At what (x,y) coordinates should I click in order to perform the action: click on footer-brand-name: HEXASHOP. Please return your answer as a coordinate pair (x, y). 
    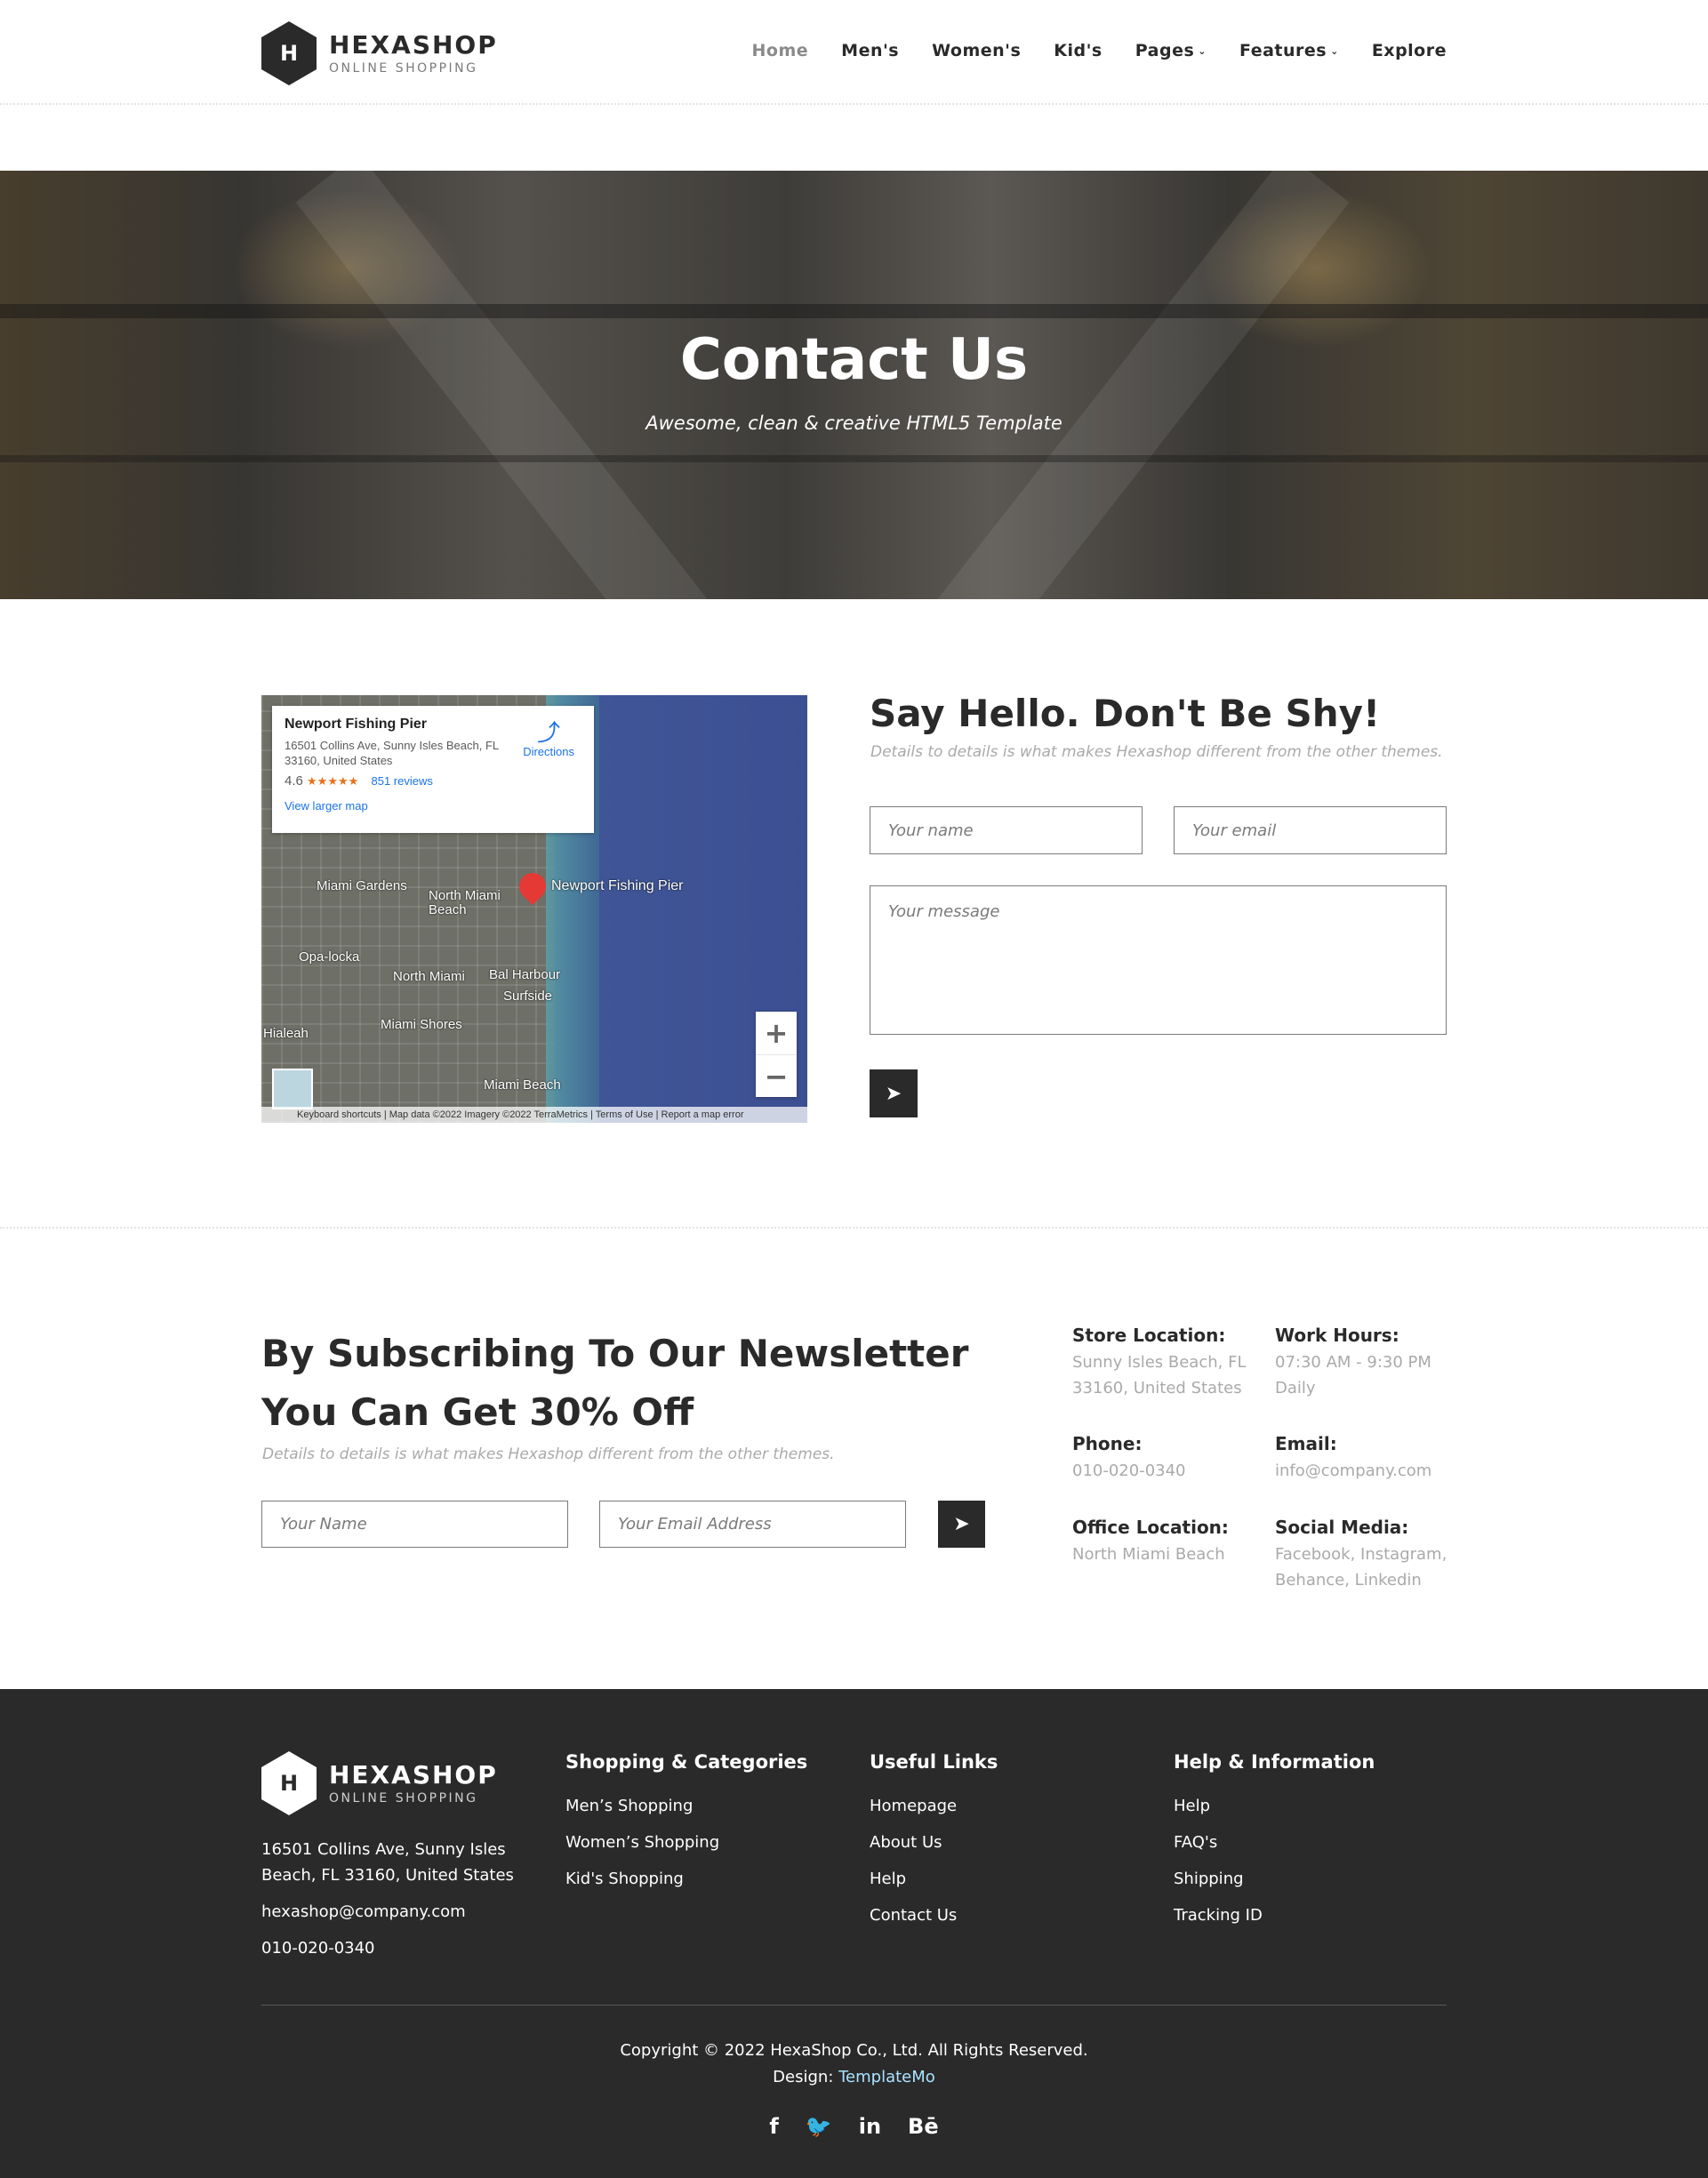
    Looking at the image, I should click on (413, 1775).